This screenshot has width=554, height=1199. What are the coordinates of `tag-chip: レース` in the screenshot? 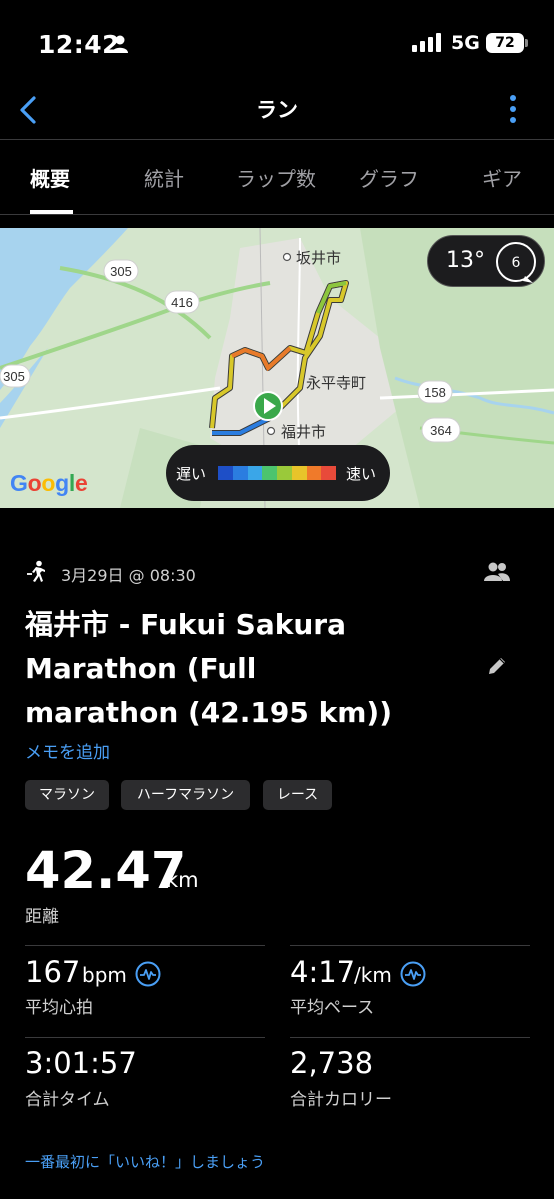 It's located at (297, 795).